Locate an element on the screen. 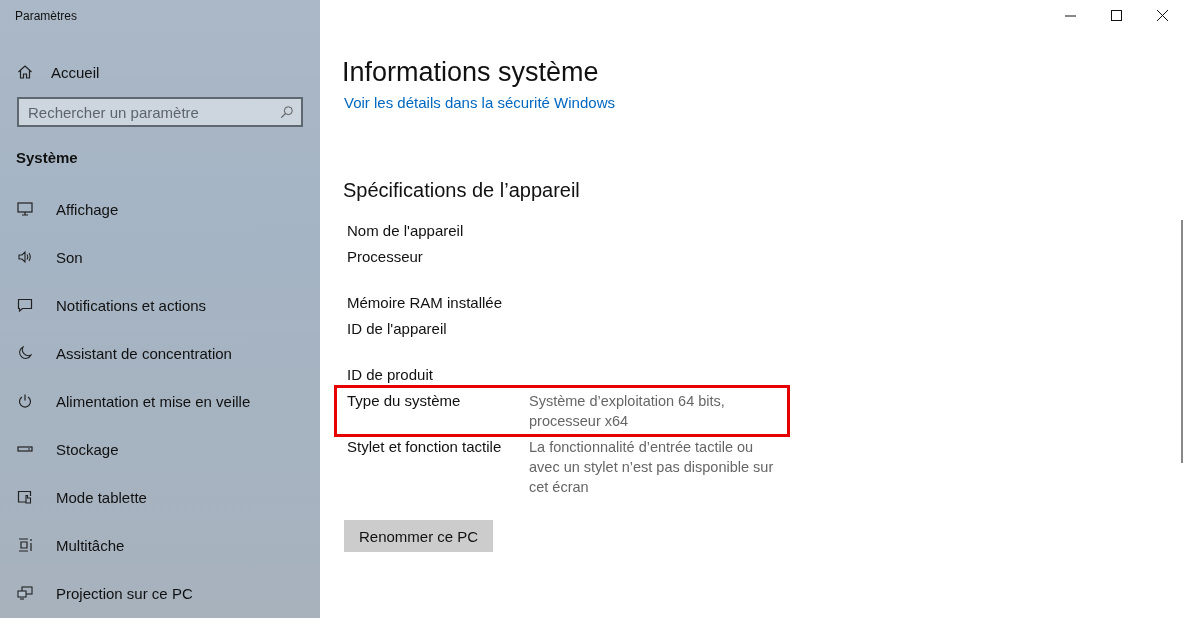  maximize-icon is located at coordinates (1116, 15).